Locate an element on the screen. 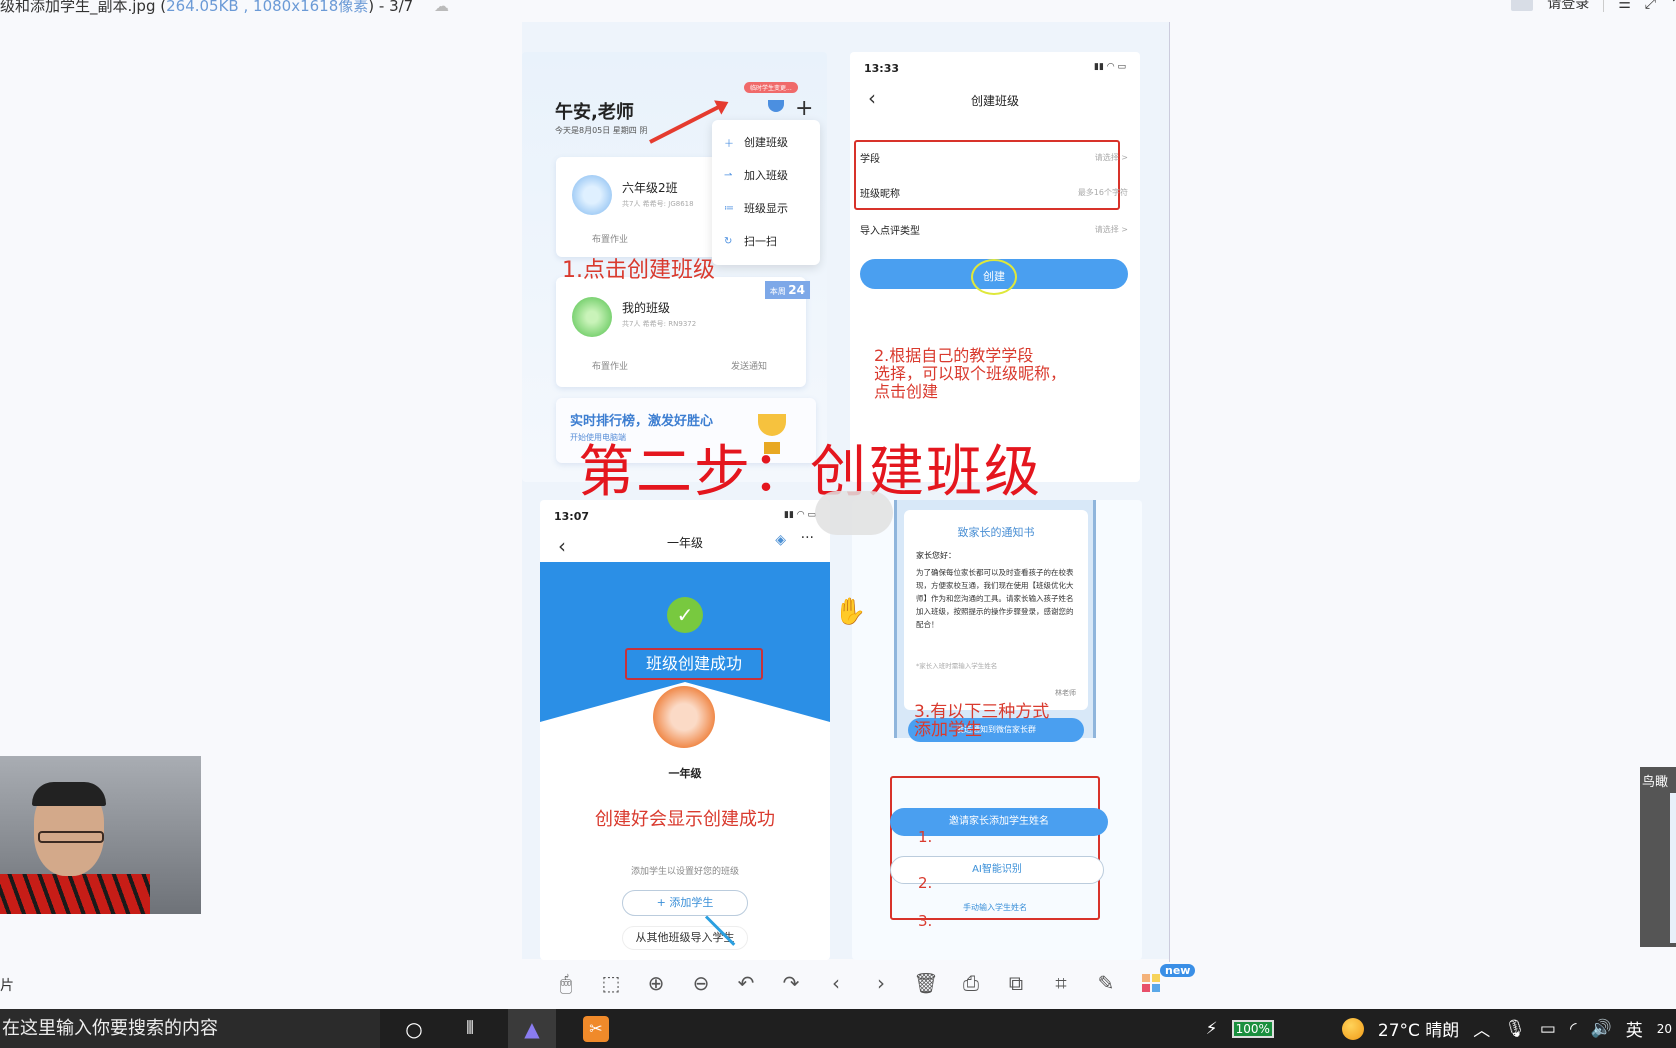 Image resolution: width=1676 pixels, height=1048 pixels. scan-icon: ↻ is located at coordinates (728, 241).